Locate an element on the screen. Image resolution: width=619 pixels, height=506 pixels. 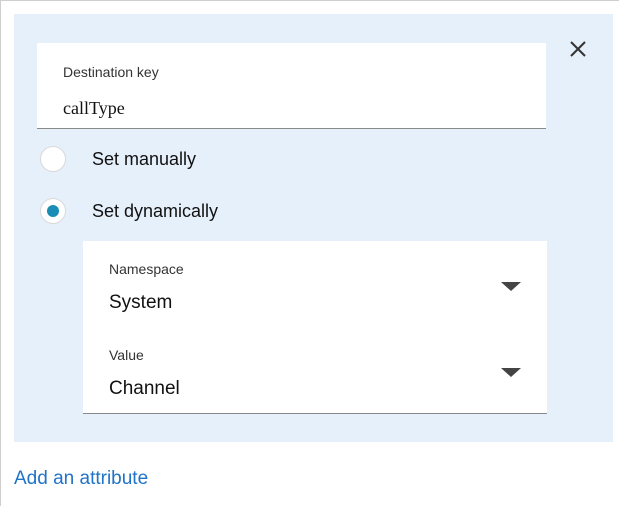
left-border is located at coordinates (0, 253).